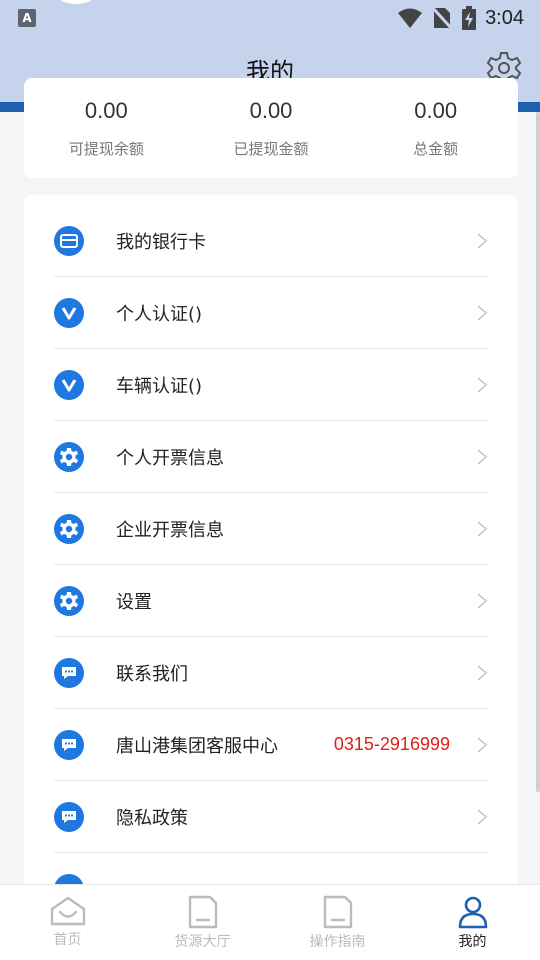 Image resolution: width=540 pixels, height=960 pixels. Describe the element at coordinates (67, 911) in the screenshot. I see `home-smile-icon` at that location.